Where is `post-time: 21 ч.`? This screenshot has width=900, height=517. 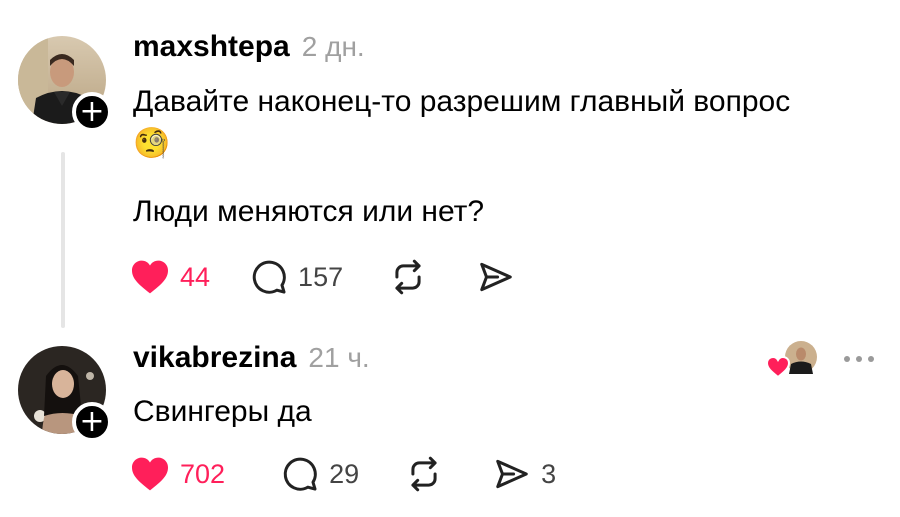
post-time: 21 ч. is located at coordinates (339, 357).